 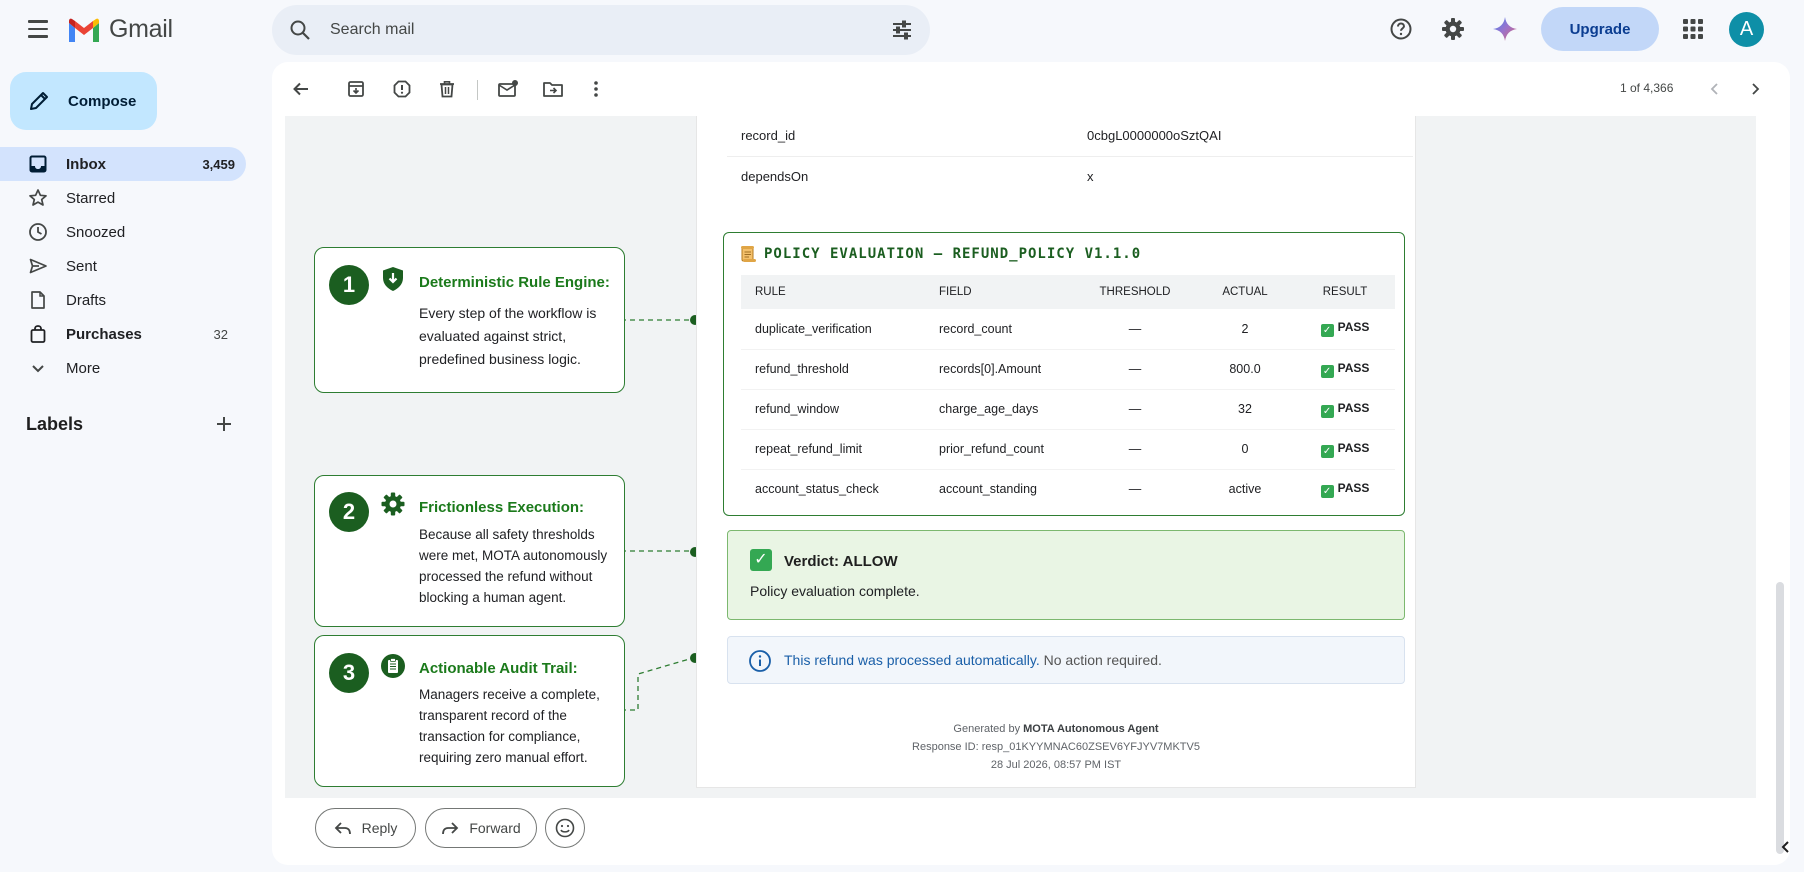 What do you see at coordinates (38, 368) in the screenshot?
I see `chevron-down-icon` at bounding box center [38, 368].